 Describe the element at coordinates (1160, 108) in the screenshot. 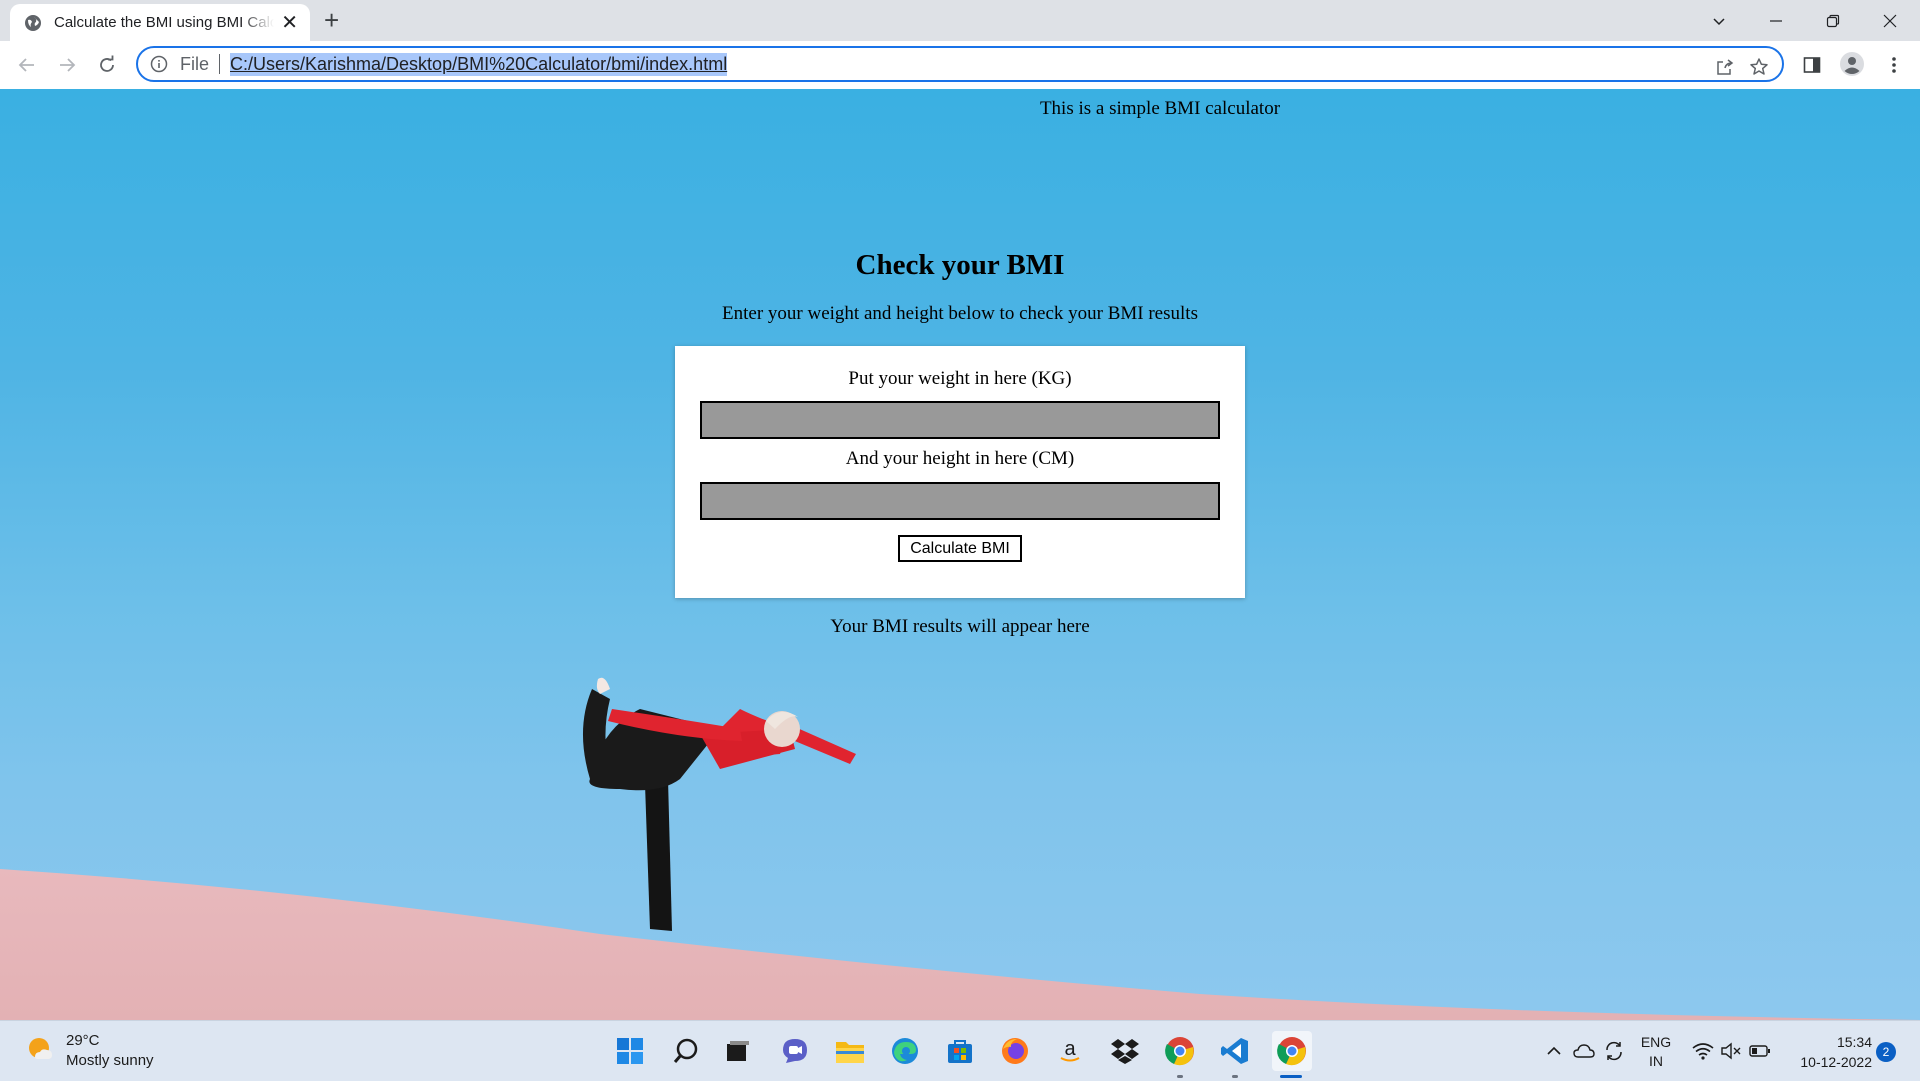

I see `intro-text: This is a simple BMI calculator` at that location.